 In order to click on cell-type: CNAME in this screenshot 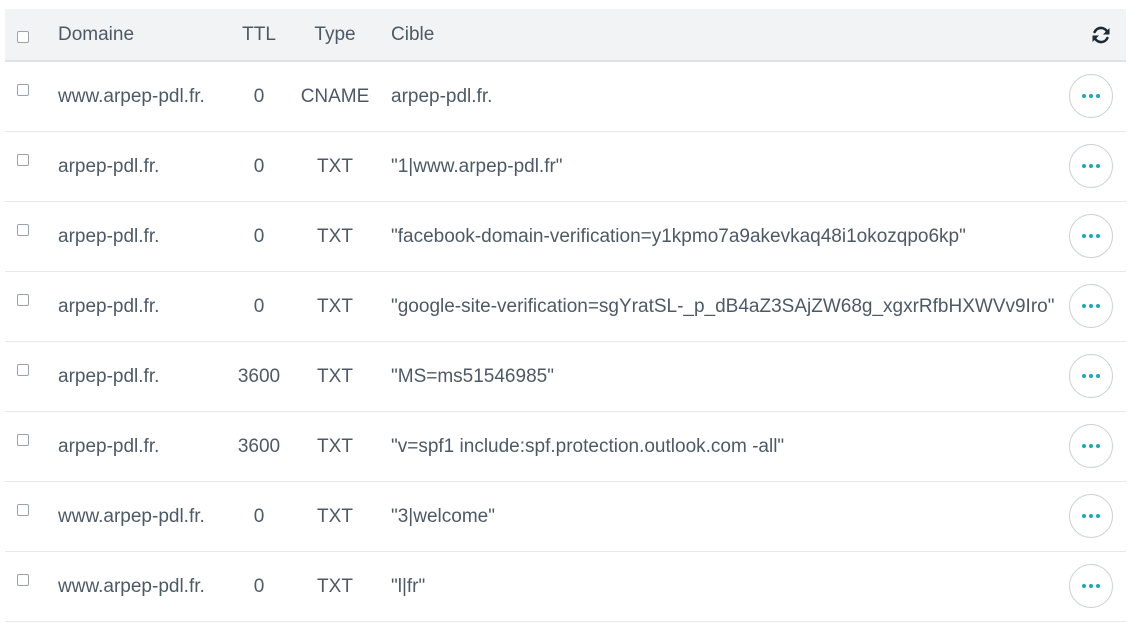, I will do `click(335, 96)`.